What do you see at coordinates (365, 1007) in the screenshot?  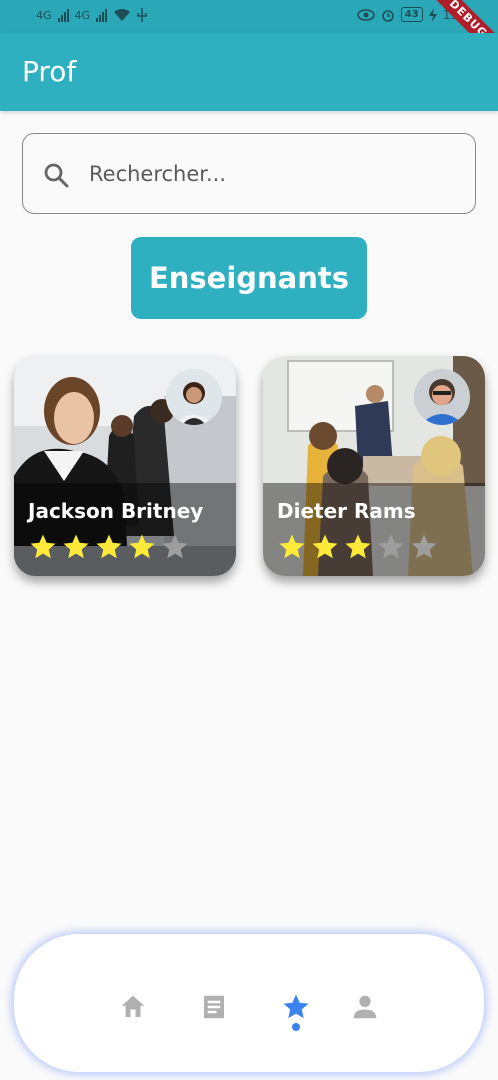 I see `person-icon` at bounding box center [365, 1007].